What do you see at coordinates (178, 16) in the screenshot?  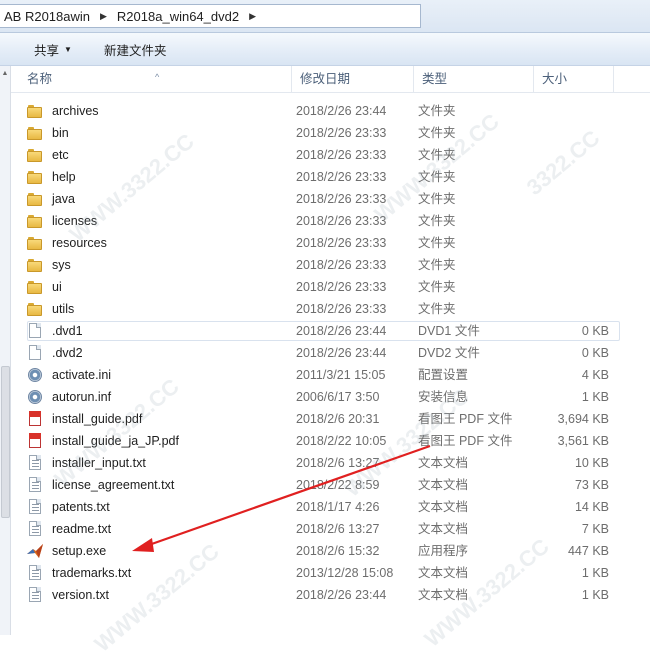 I see `breadcrumb-item-current: R2018a_win64_dvd2` at bounding box center [178, 16].